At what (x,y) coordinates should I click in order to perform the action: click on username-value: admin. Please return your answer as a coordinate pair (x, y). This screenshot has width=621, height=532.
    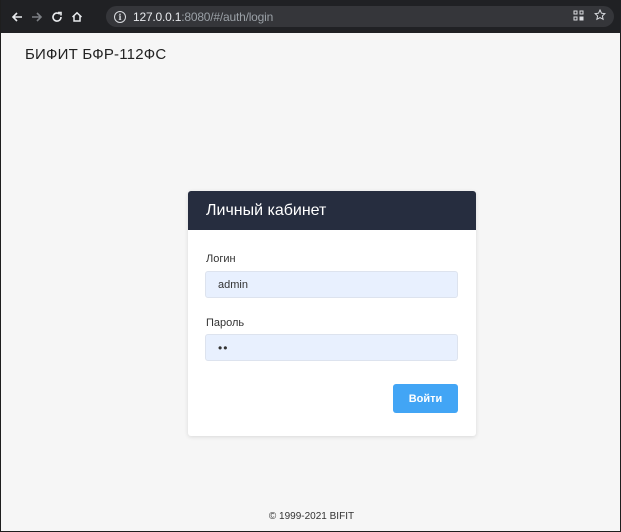
    Looking at the image, I should click on (233, 284).